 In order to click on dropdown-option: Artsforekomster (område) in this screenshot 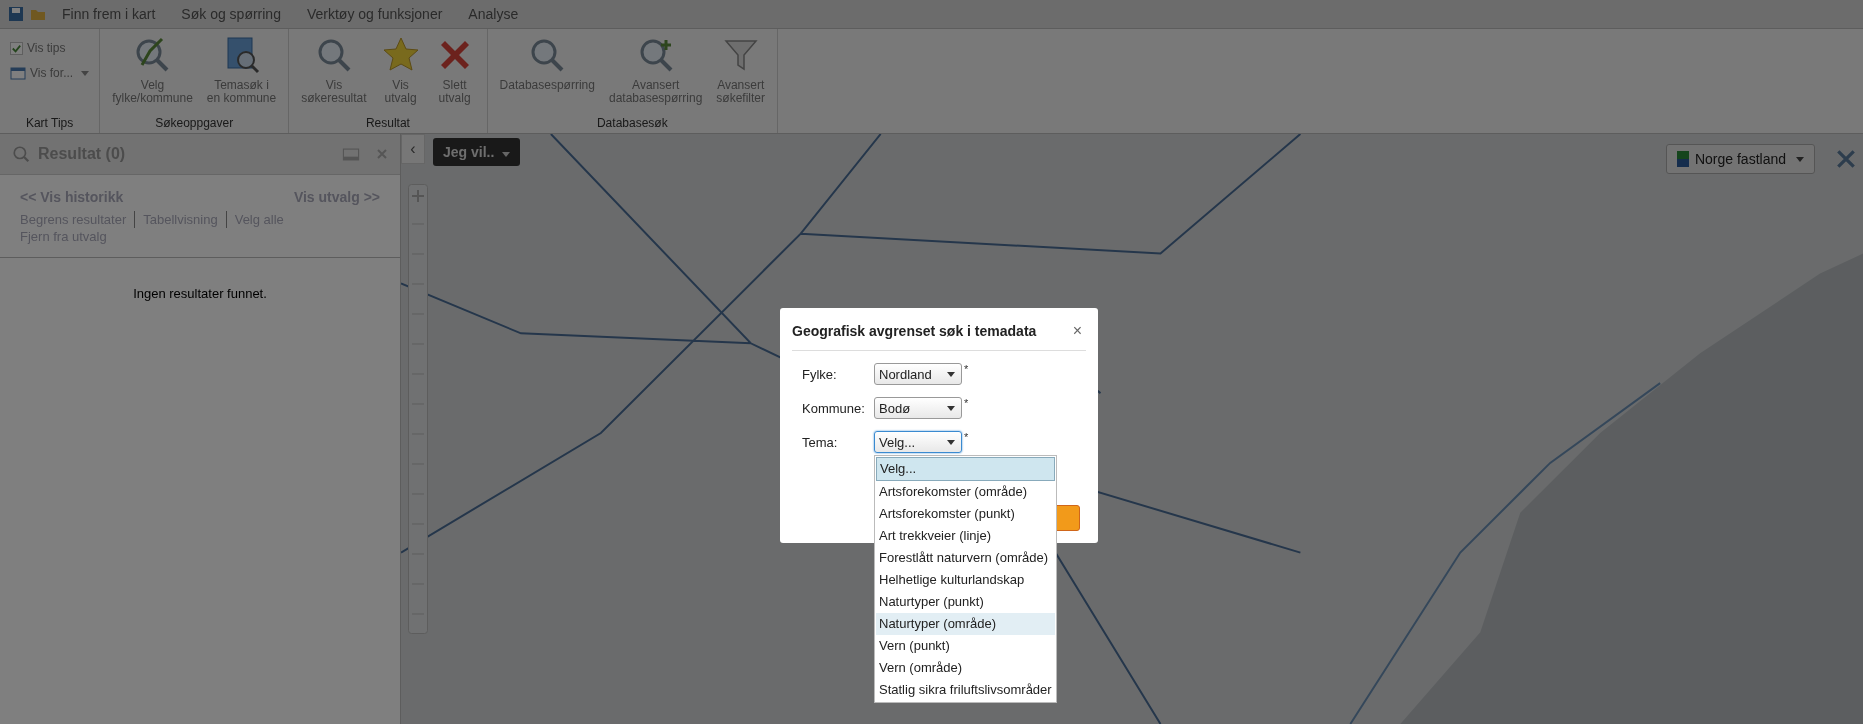, I will do `click(965, 492)`.